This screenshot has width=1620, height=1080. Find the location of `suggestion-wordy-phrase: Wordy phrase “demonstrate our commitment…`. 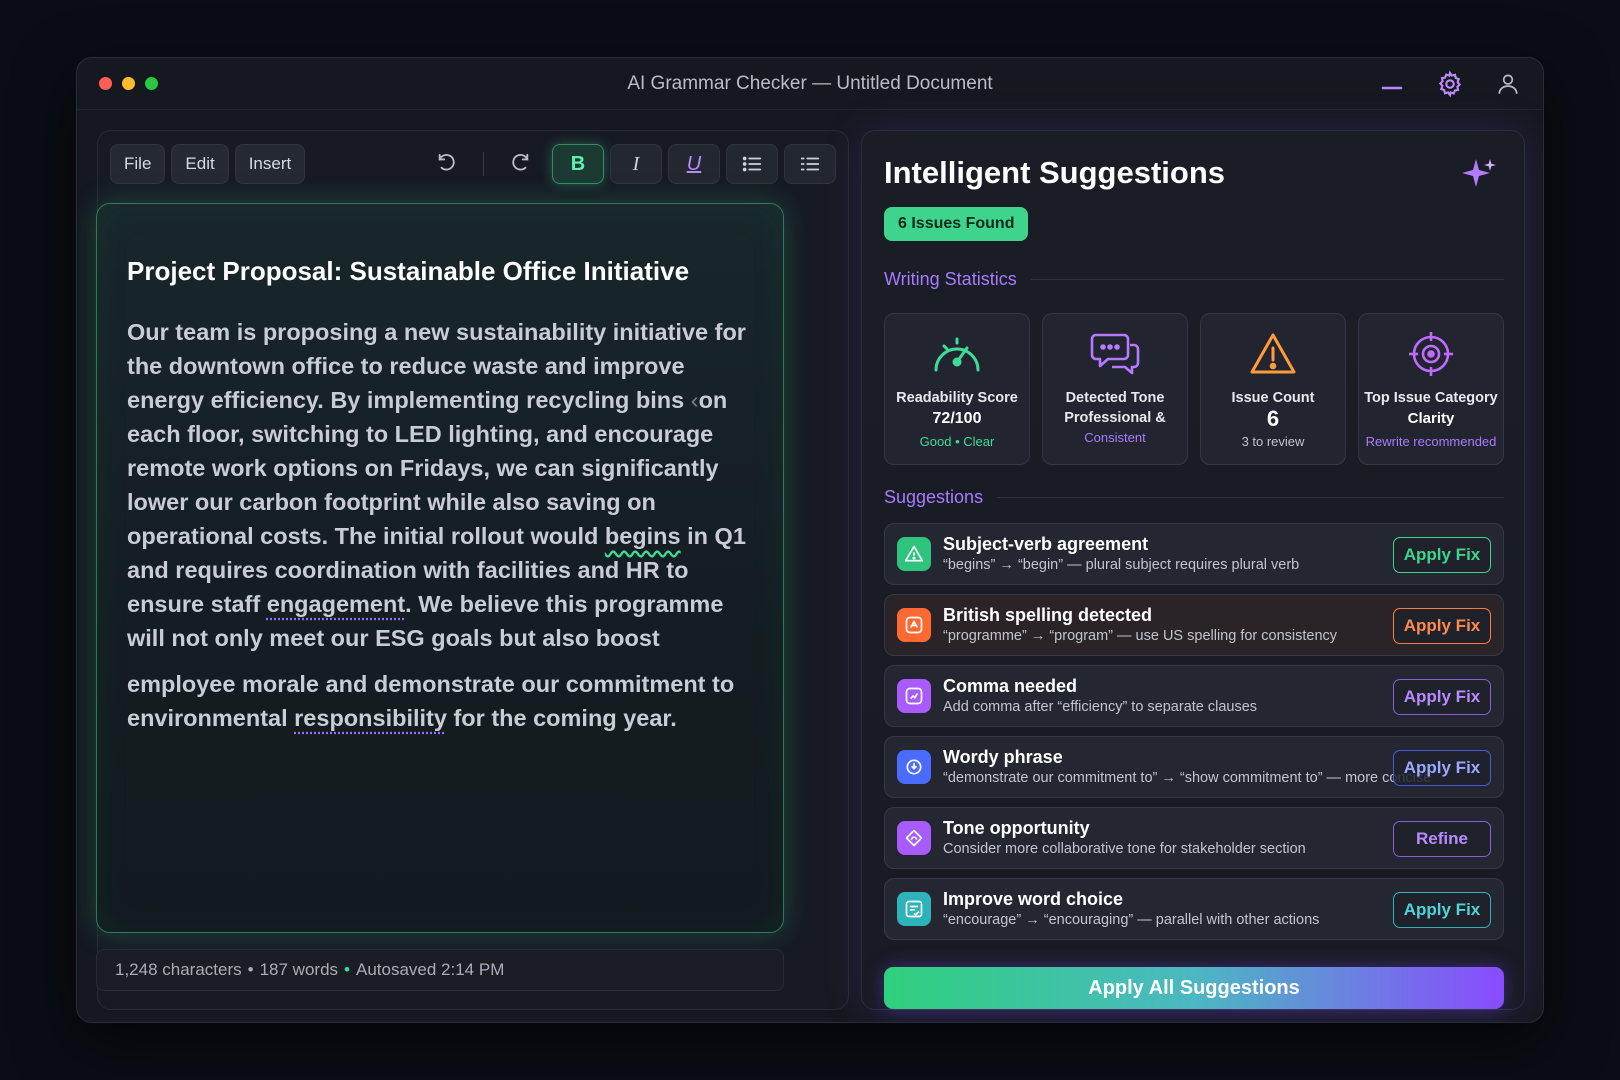

suggestion-wordy-phrase: Wordy phrase “demonstrate our commitment… is located at coordinates (1194, 767).